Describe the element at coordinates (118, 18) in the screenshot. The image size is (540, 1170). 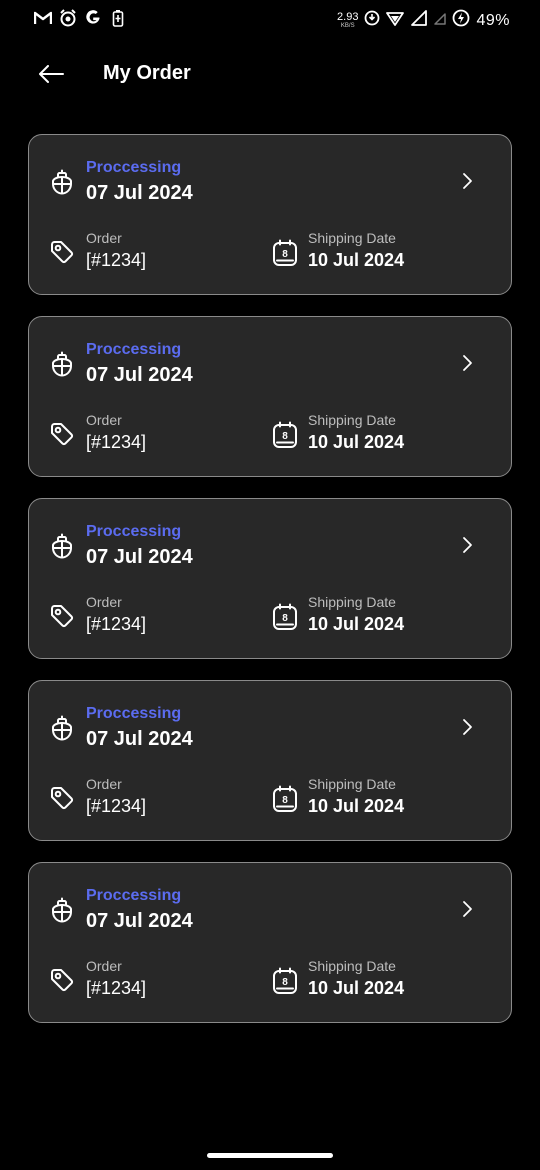
I see `battery-saver-icon` at that location.